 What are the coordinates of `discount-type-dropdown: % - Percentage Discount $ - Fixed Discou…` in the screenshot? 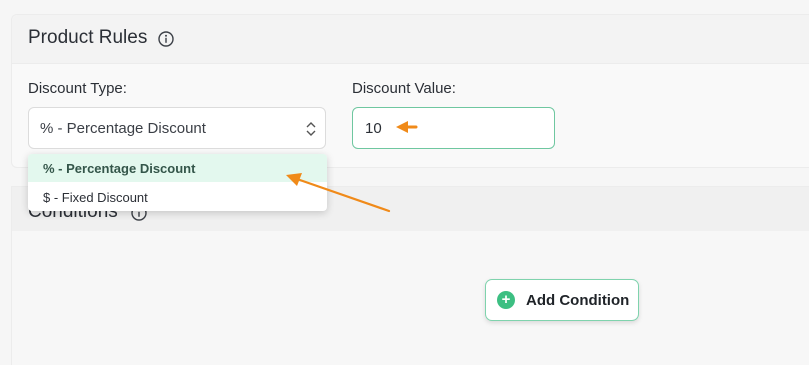 It's located at (177, 182).